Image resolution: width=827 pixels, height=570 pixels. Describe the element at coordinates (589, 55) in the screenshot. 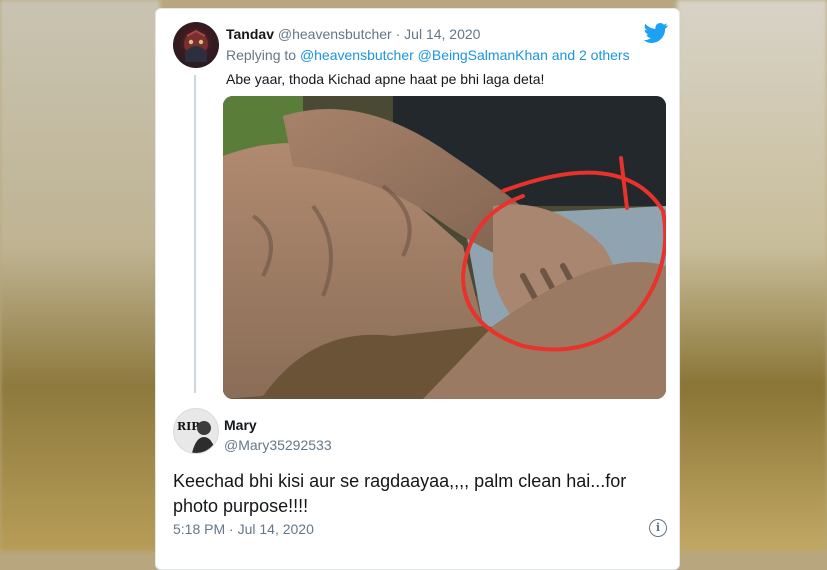

I see `others-link: and 2 others` at that location.